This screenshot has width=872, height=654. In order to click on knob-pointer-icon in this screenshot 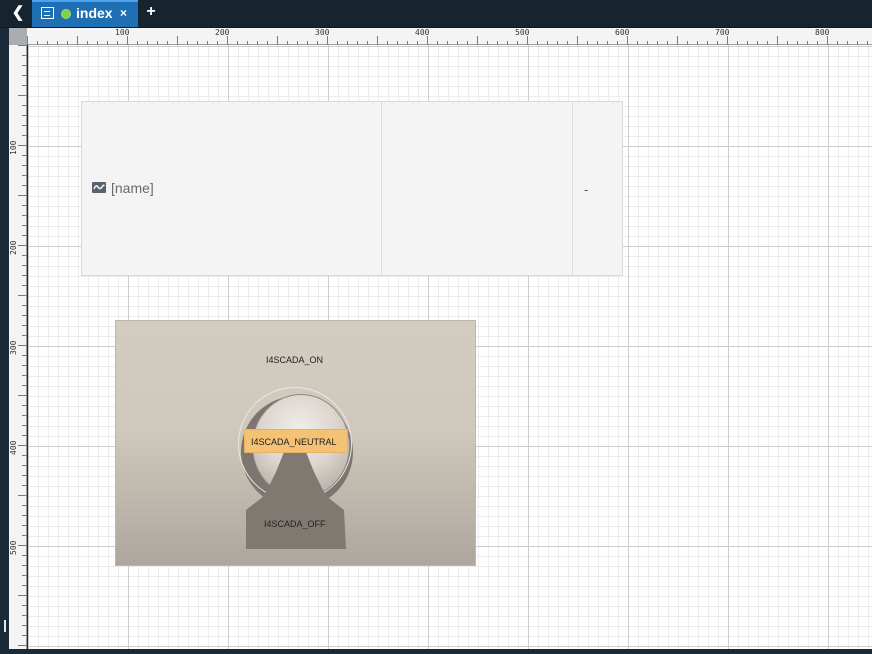, I will do `click(296, 500)`.